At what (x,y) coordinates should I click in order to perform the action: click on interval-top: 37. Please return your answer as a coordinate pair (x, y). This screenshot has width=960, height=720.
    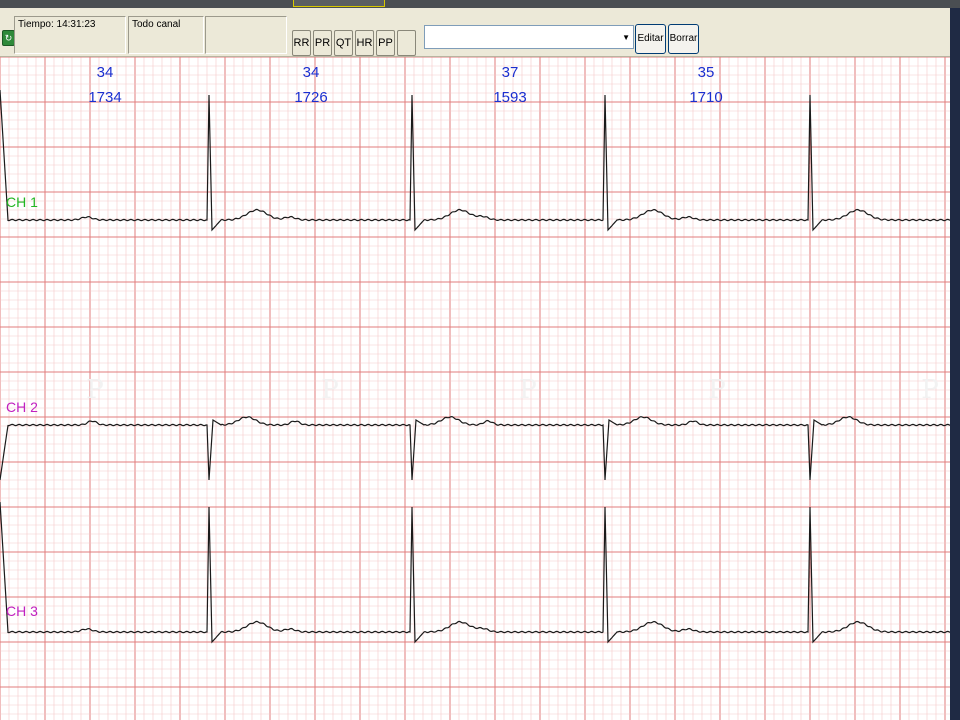
    Looking at the image, I should click on (510, 72).